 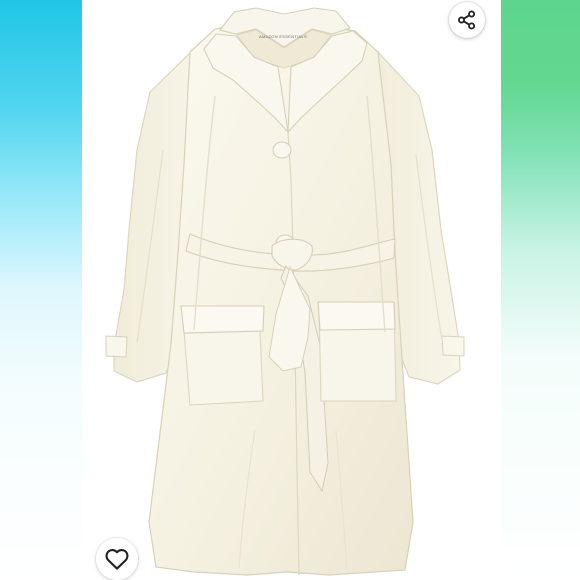 I want to click on garment-label-text: AMAZON ESSENTIALS, so click(x=283, y=36).